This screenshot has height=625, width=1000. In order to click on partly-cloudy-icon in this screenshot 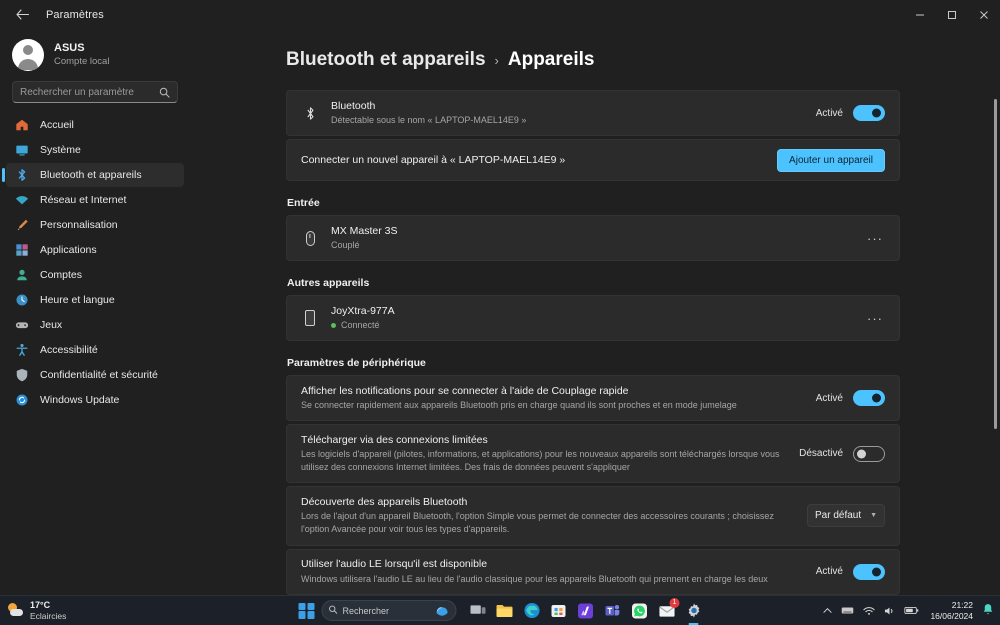, I will do `click(16, 610)`.